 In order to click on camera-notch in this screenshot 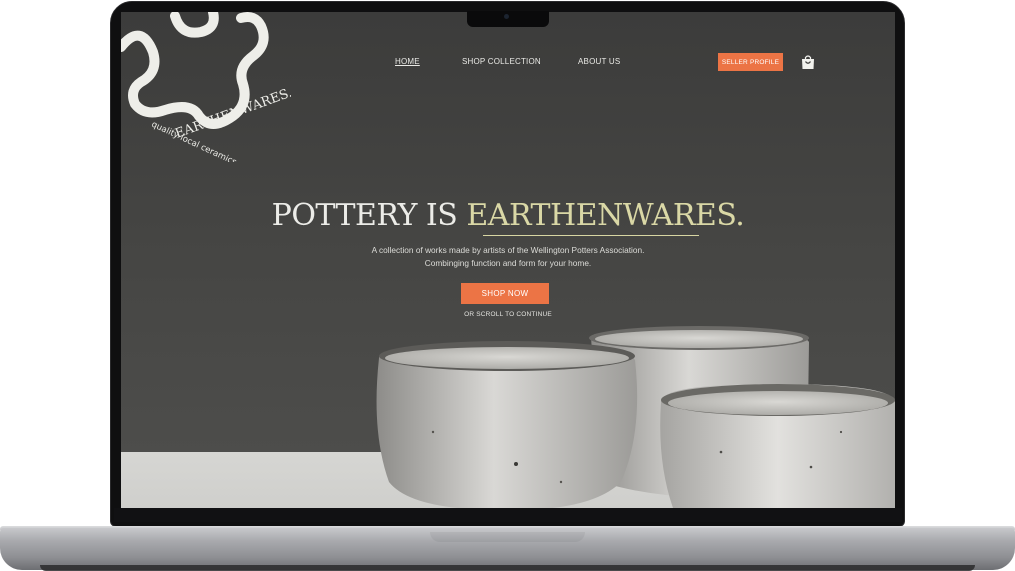, I will do `click(508, 19)`.